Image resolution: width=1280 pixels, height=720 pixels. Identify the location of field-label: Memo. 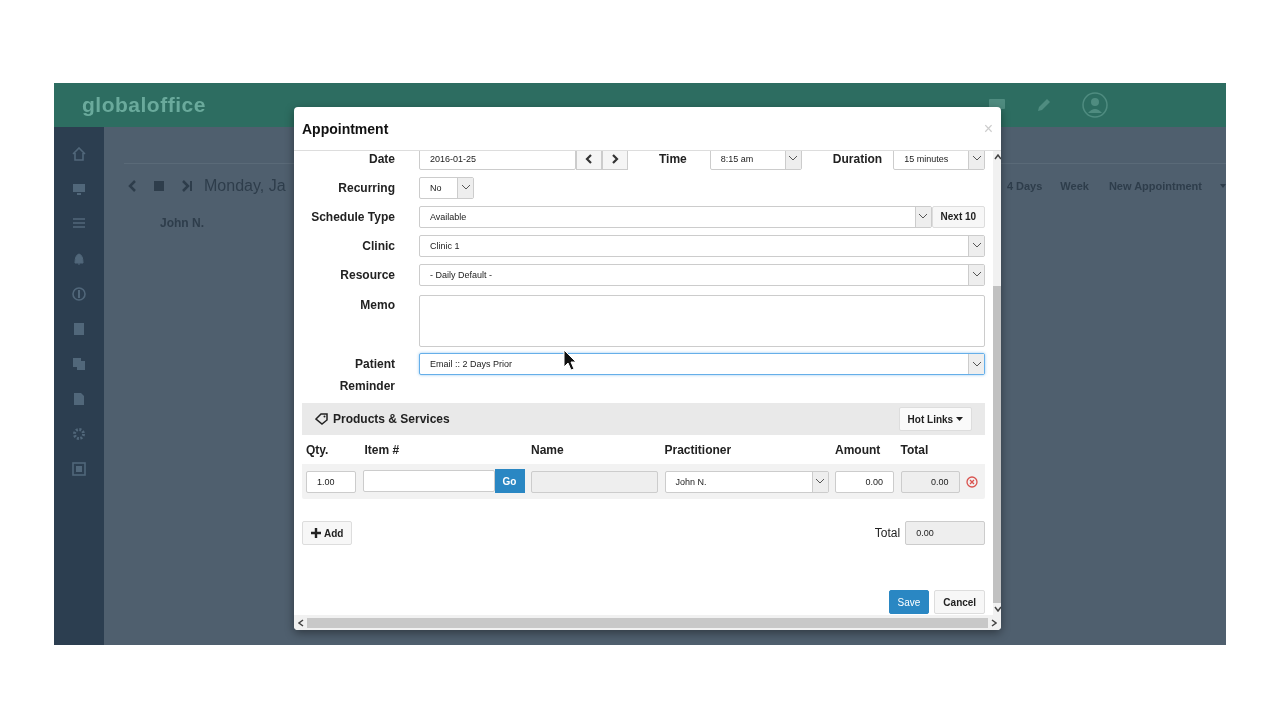
(377, 304).